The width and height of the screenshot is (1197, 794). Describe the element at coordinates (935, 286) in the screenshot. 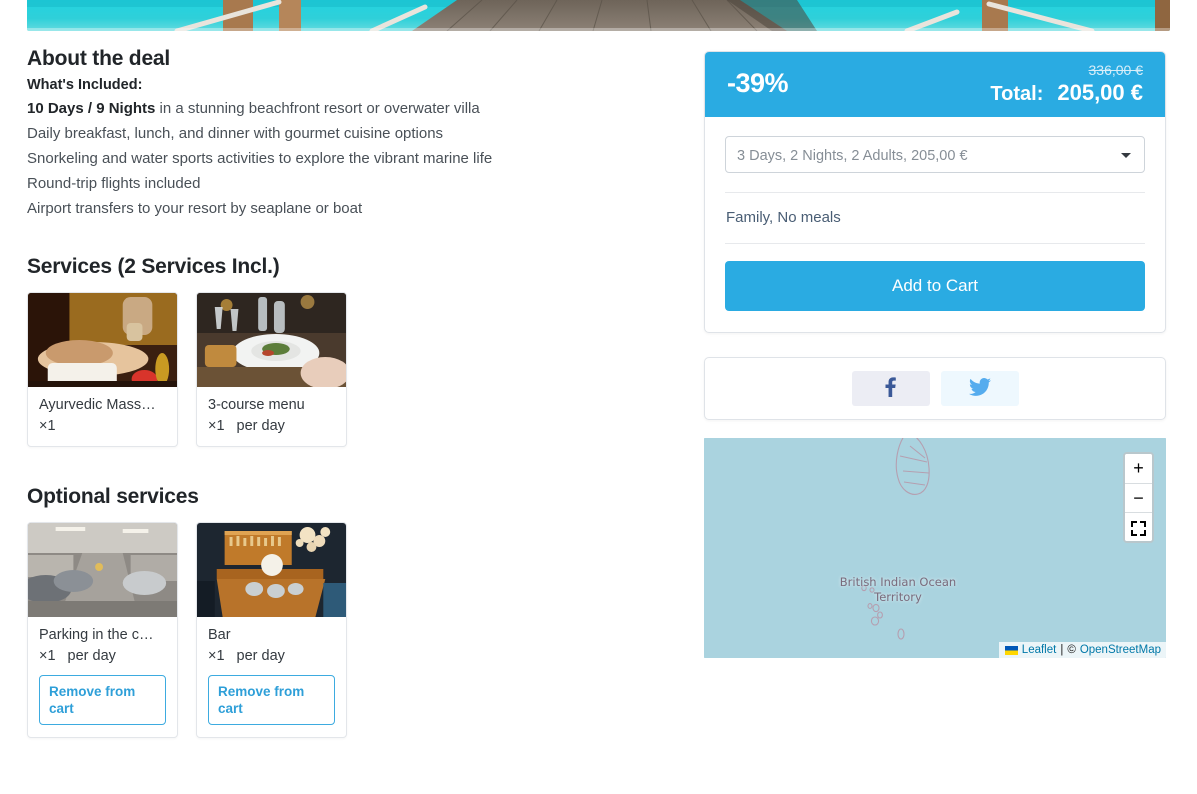

I see `add-to-cart-button: Add to Cart` at that location.